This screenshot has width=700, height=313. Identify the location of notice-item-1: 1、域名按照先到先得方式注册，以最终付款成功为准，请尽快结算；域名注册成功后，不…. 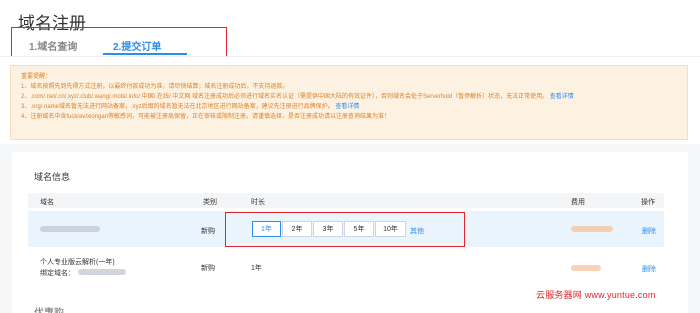
(155, 87).